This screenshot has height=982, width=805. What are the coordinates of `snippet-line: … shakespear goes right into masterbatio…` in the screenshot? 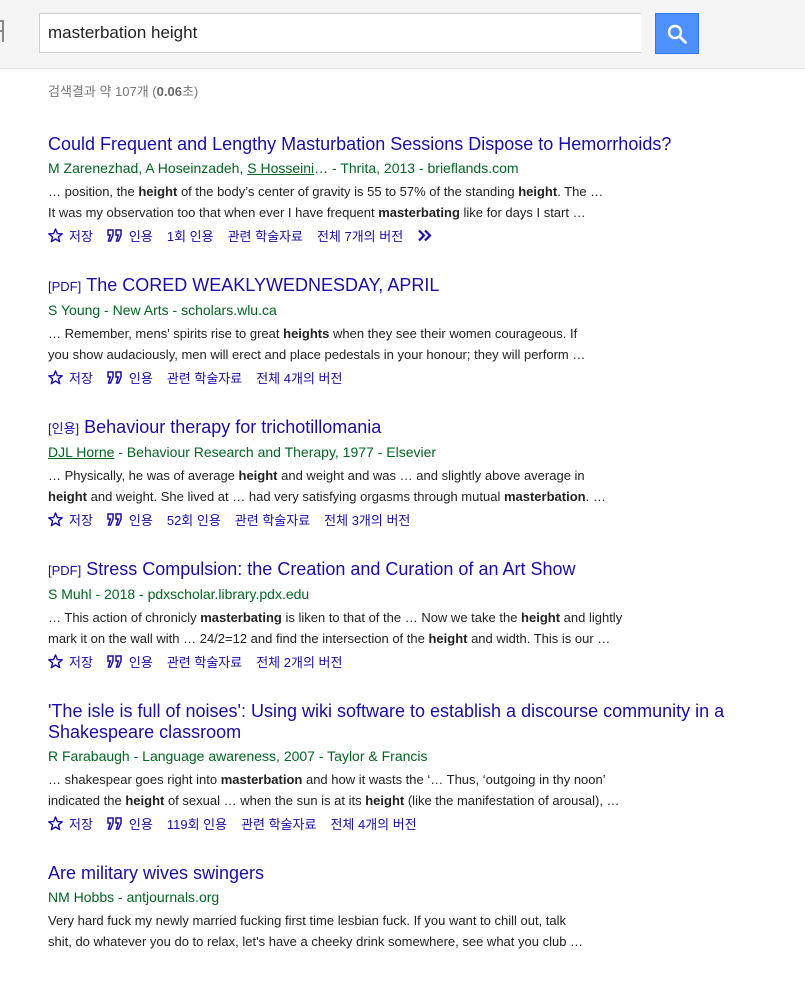 It's located at (393, 779).